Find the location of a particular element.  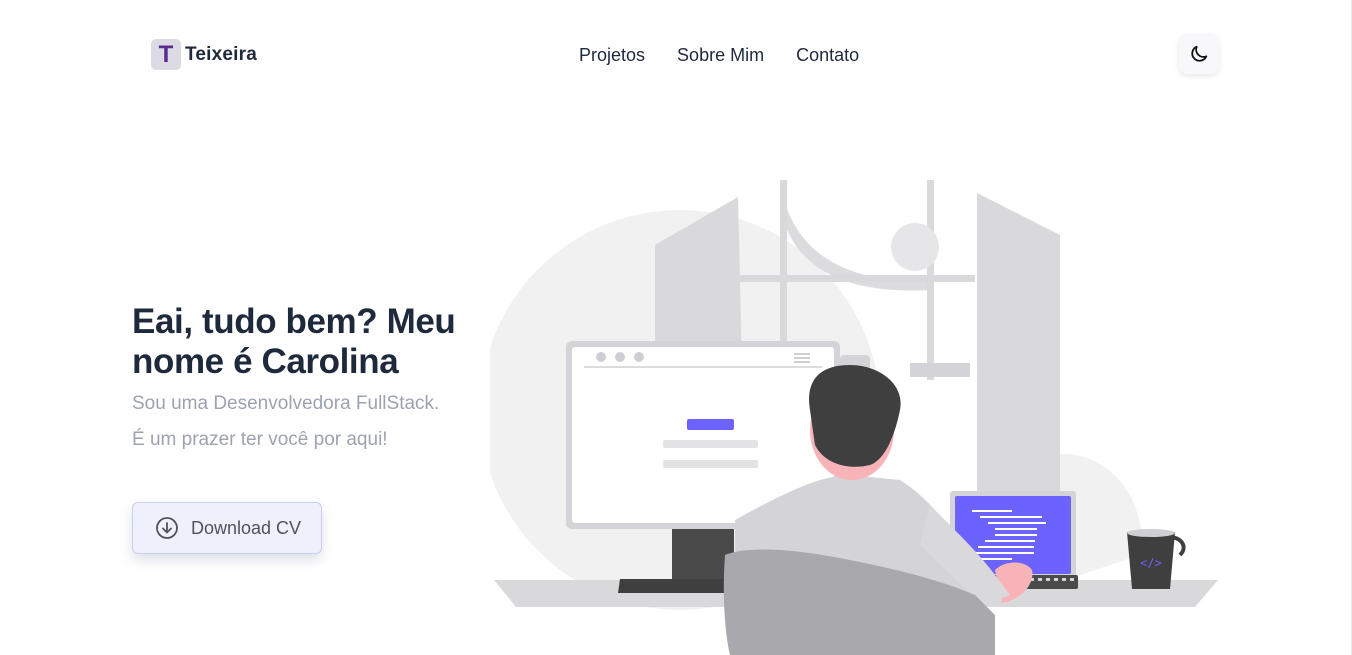

logo-mark: T is located at coordinates (166, 54).